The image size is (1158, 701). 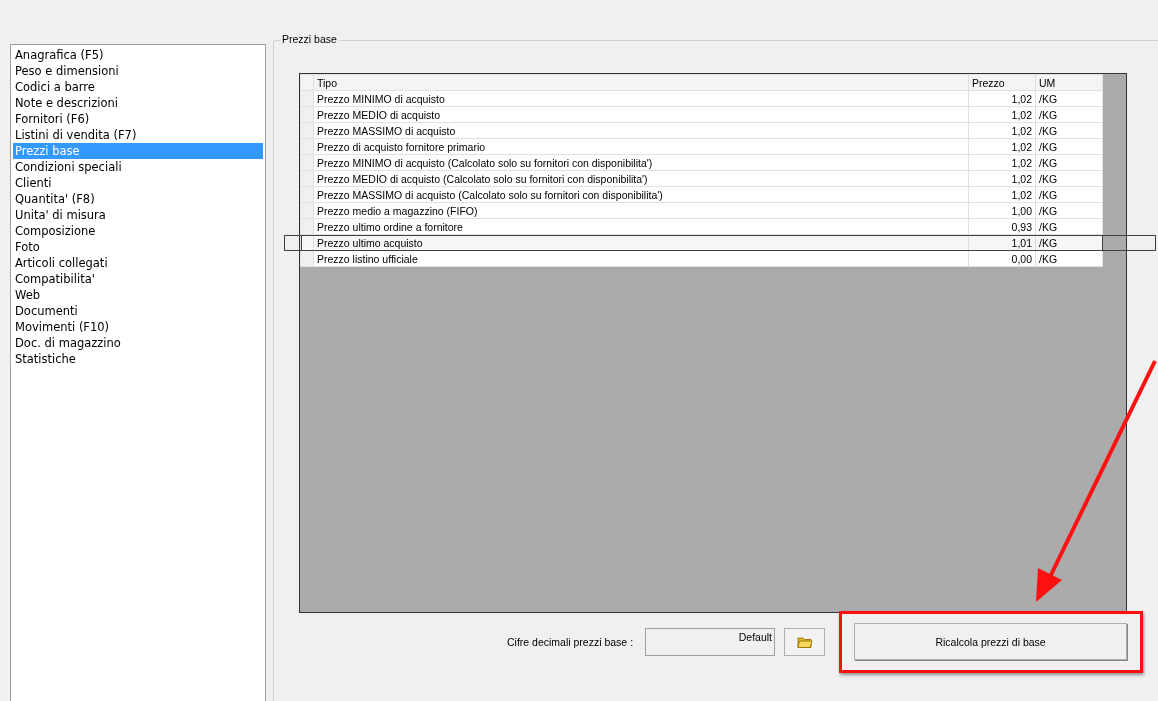 What do you see at coordinates (138, 263) in the screenshot?
I see `sidebar-item: Articoli collegati` at bounding box center [138, 263].